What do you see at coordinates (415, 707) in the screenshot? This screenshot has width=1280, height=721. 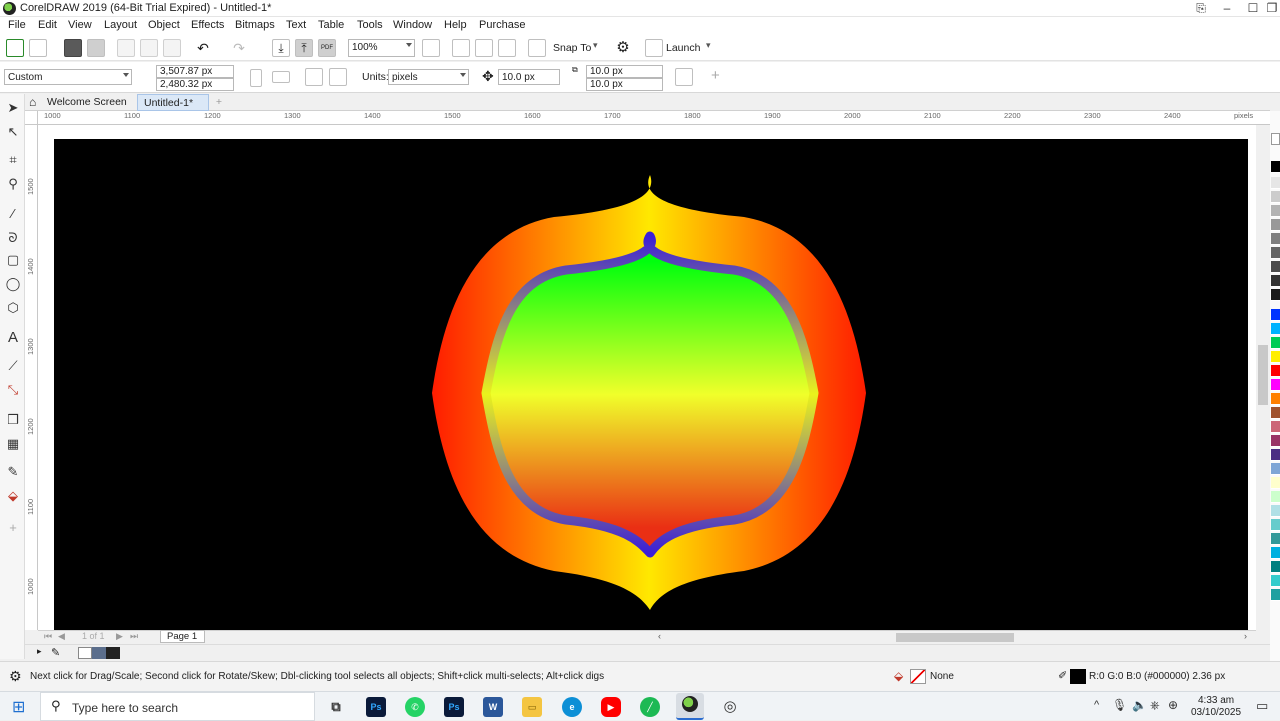 I see `whatsapp-icon: ✆` at bounding box center [415, 707].